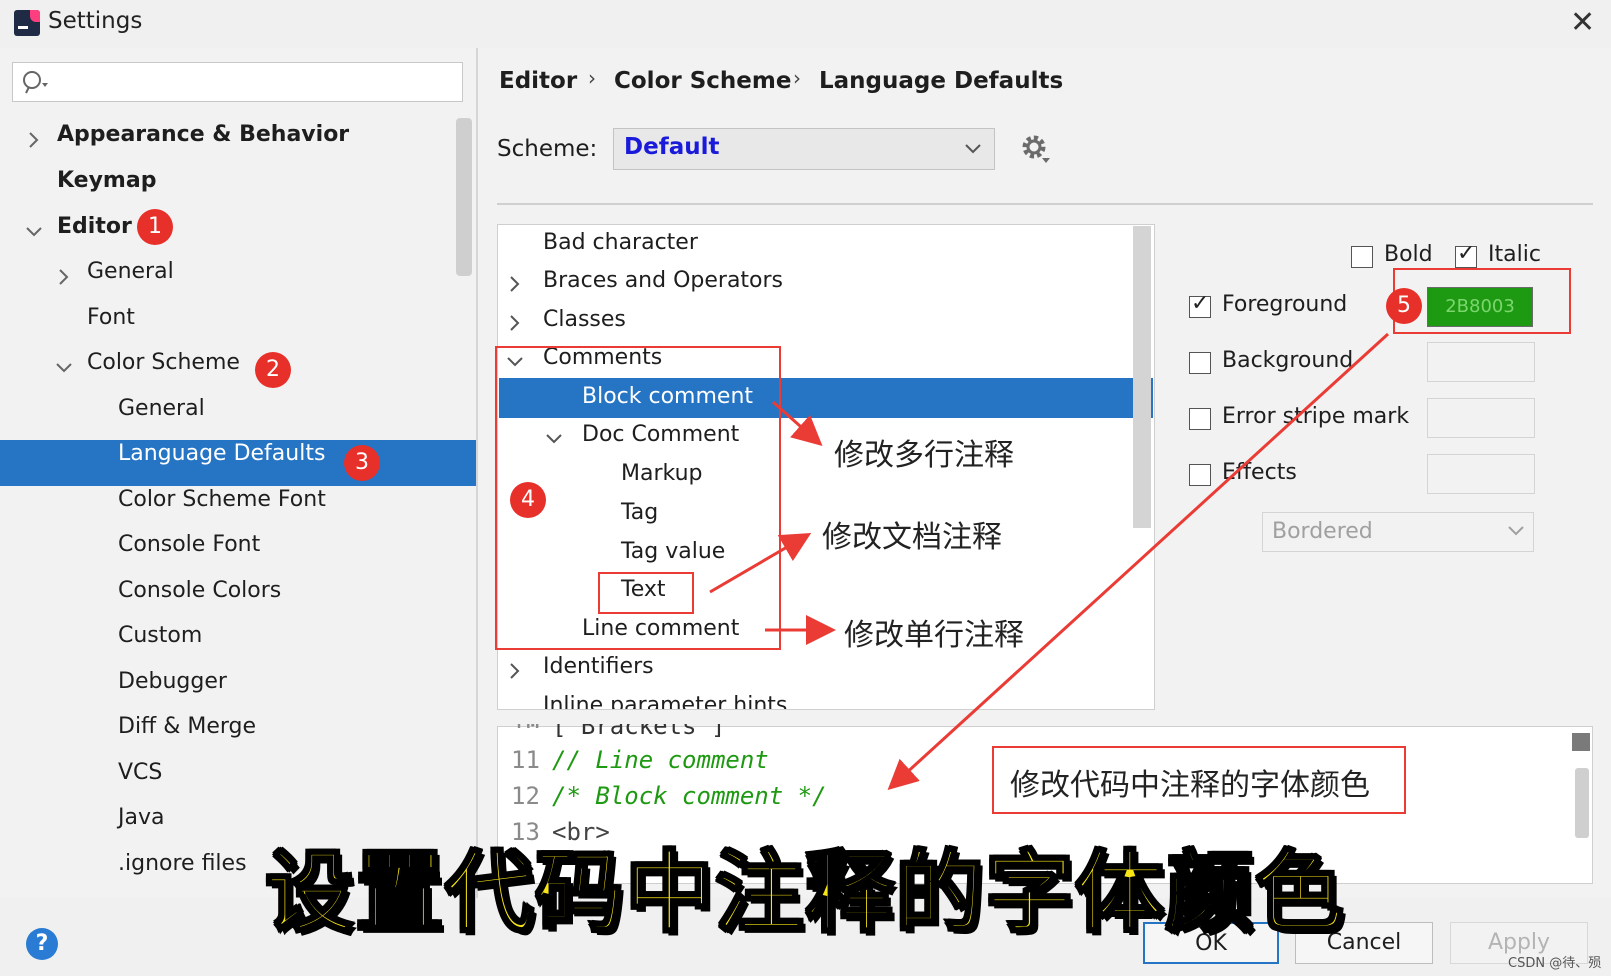 This screenshot has width=1611, height=976. Describe the element at coordinates (924, 455) in the screenshot. I see `annotation-multi-line: 修改多行注释` at that location.